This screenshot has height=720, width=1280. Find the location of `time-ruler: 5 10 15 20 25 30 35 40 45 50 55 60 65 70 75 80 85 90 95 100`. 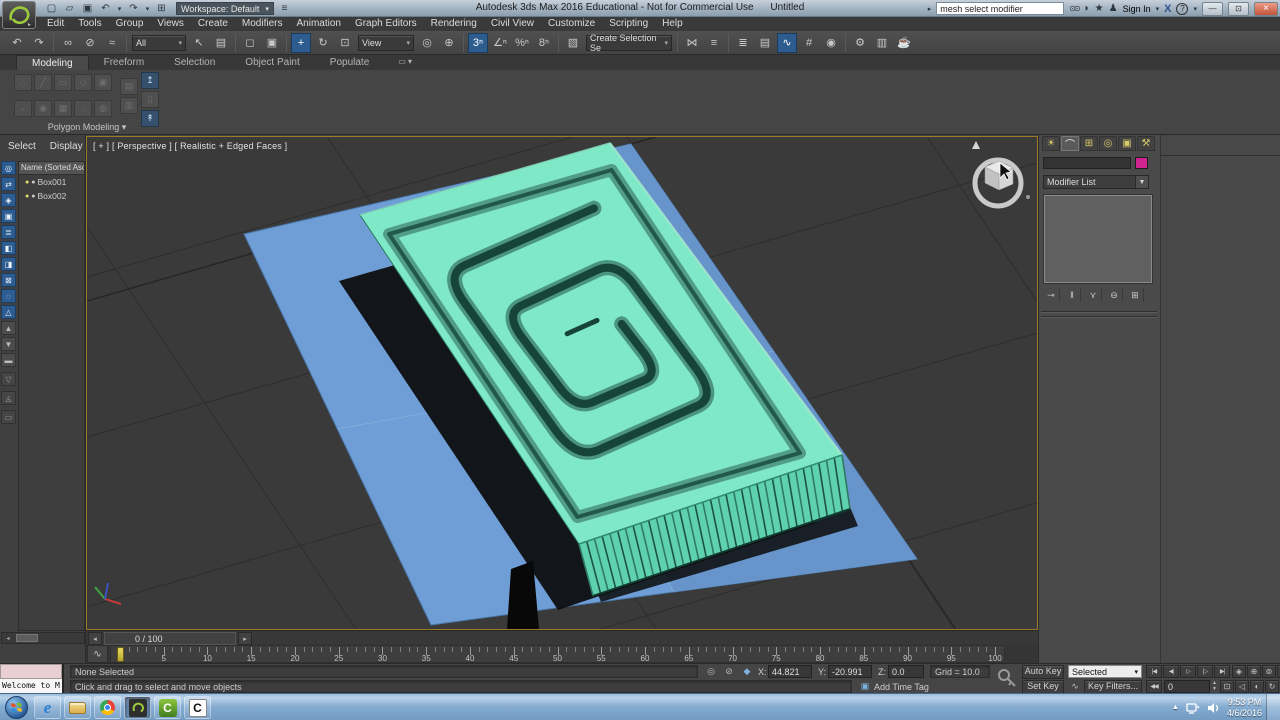

time-ruler: 5 10 15 20 25 30 35 40 45 50 55 60 65 70 75 80 85 90 95 100 is located at coordinates (557, 654).